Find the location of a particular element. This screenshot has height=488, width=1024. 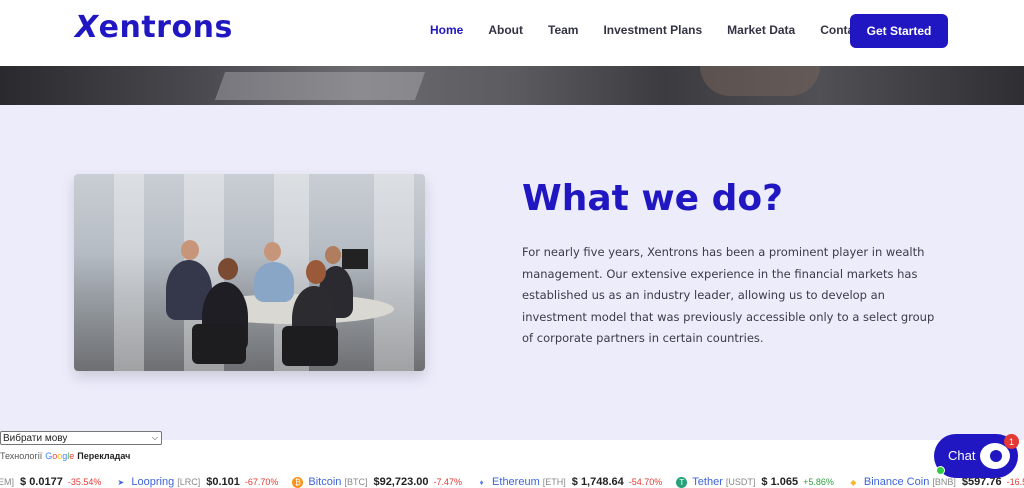

ticker-name: Bitcoin is located at coordinates (325, 482).